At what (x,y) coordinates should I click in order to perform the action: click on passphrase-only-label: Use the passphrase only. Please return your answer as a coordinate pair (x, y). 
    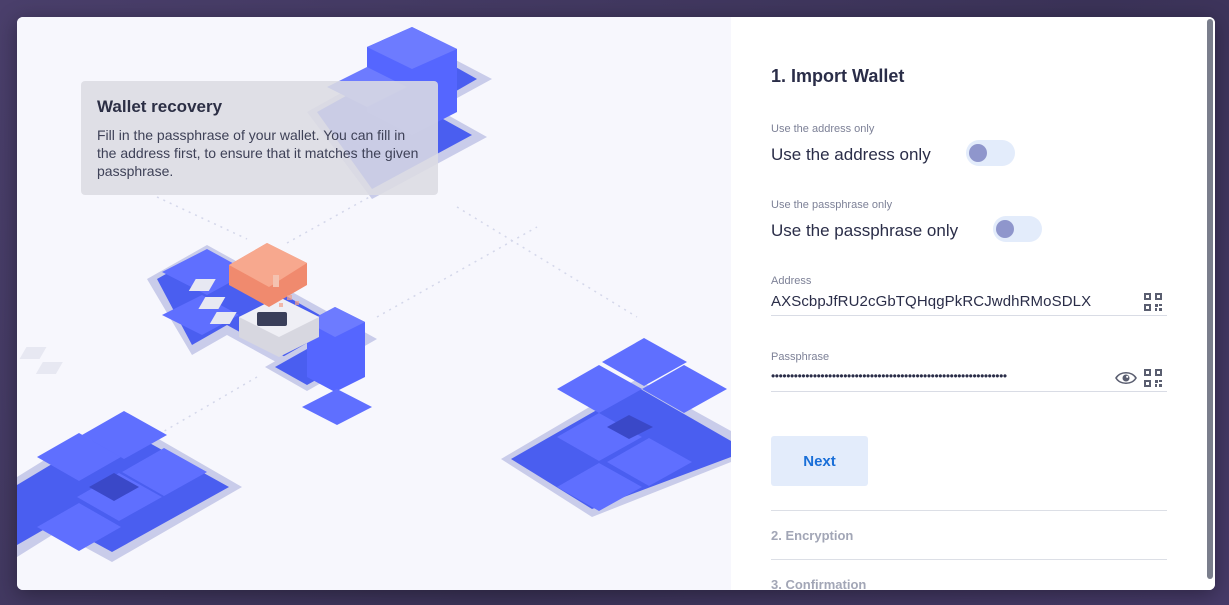
    Looking at the image, I should click on (865, 230).